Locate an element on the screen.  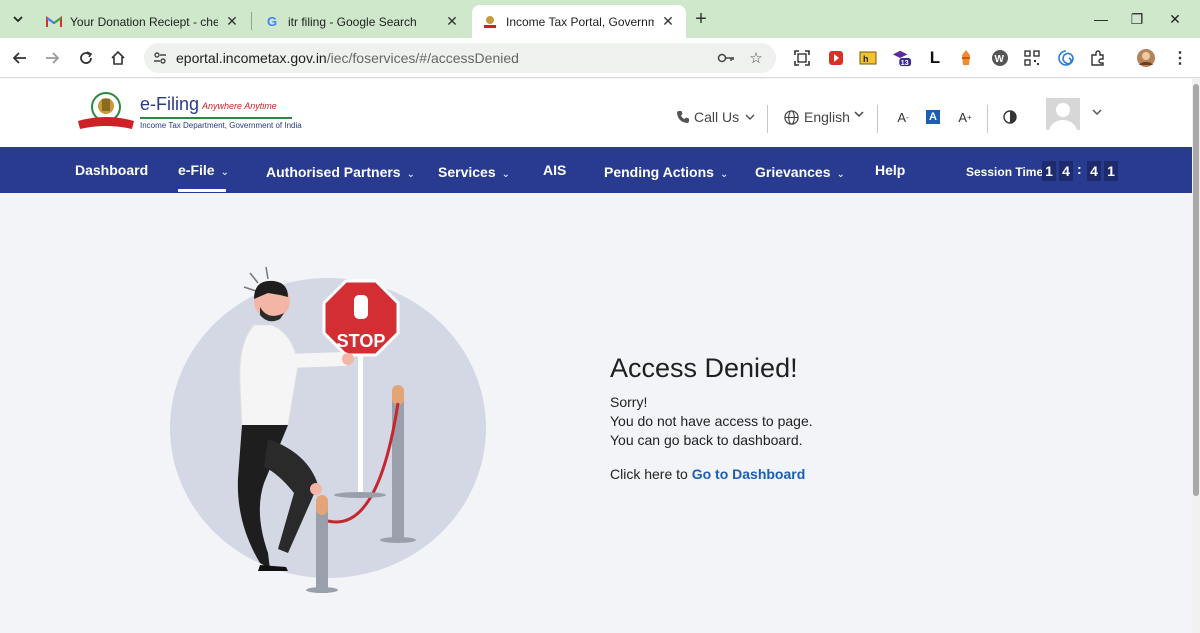
page-scrollbar-thumb is located at coordinates (1196, 290).